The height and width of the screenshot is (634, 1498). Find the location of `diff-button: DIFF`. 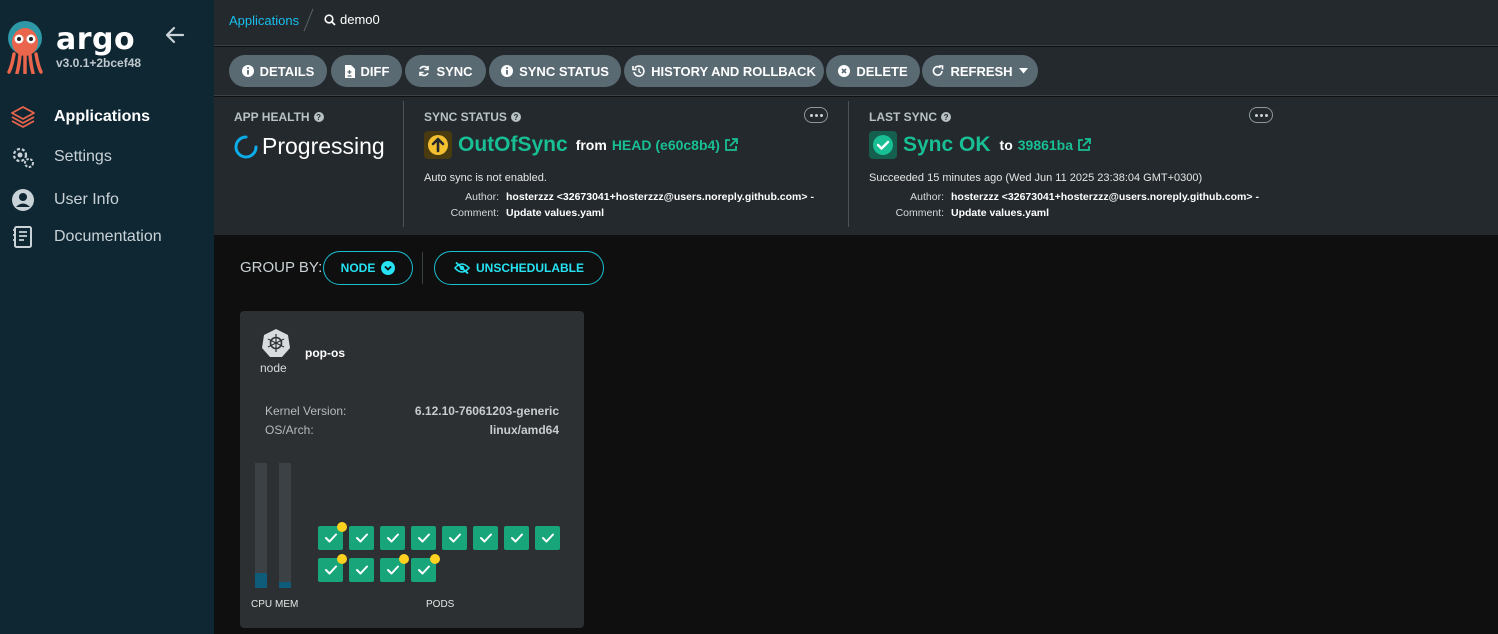

diff-button: DIFF is located at coordinates (366, 71).